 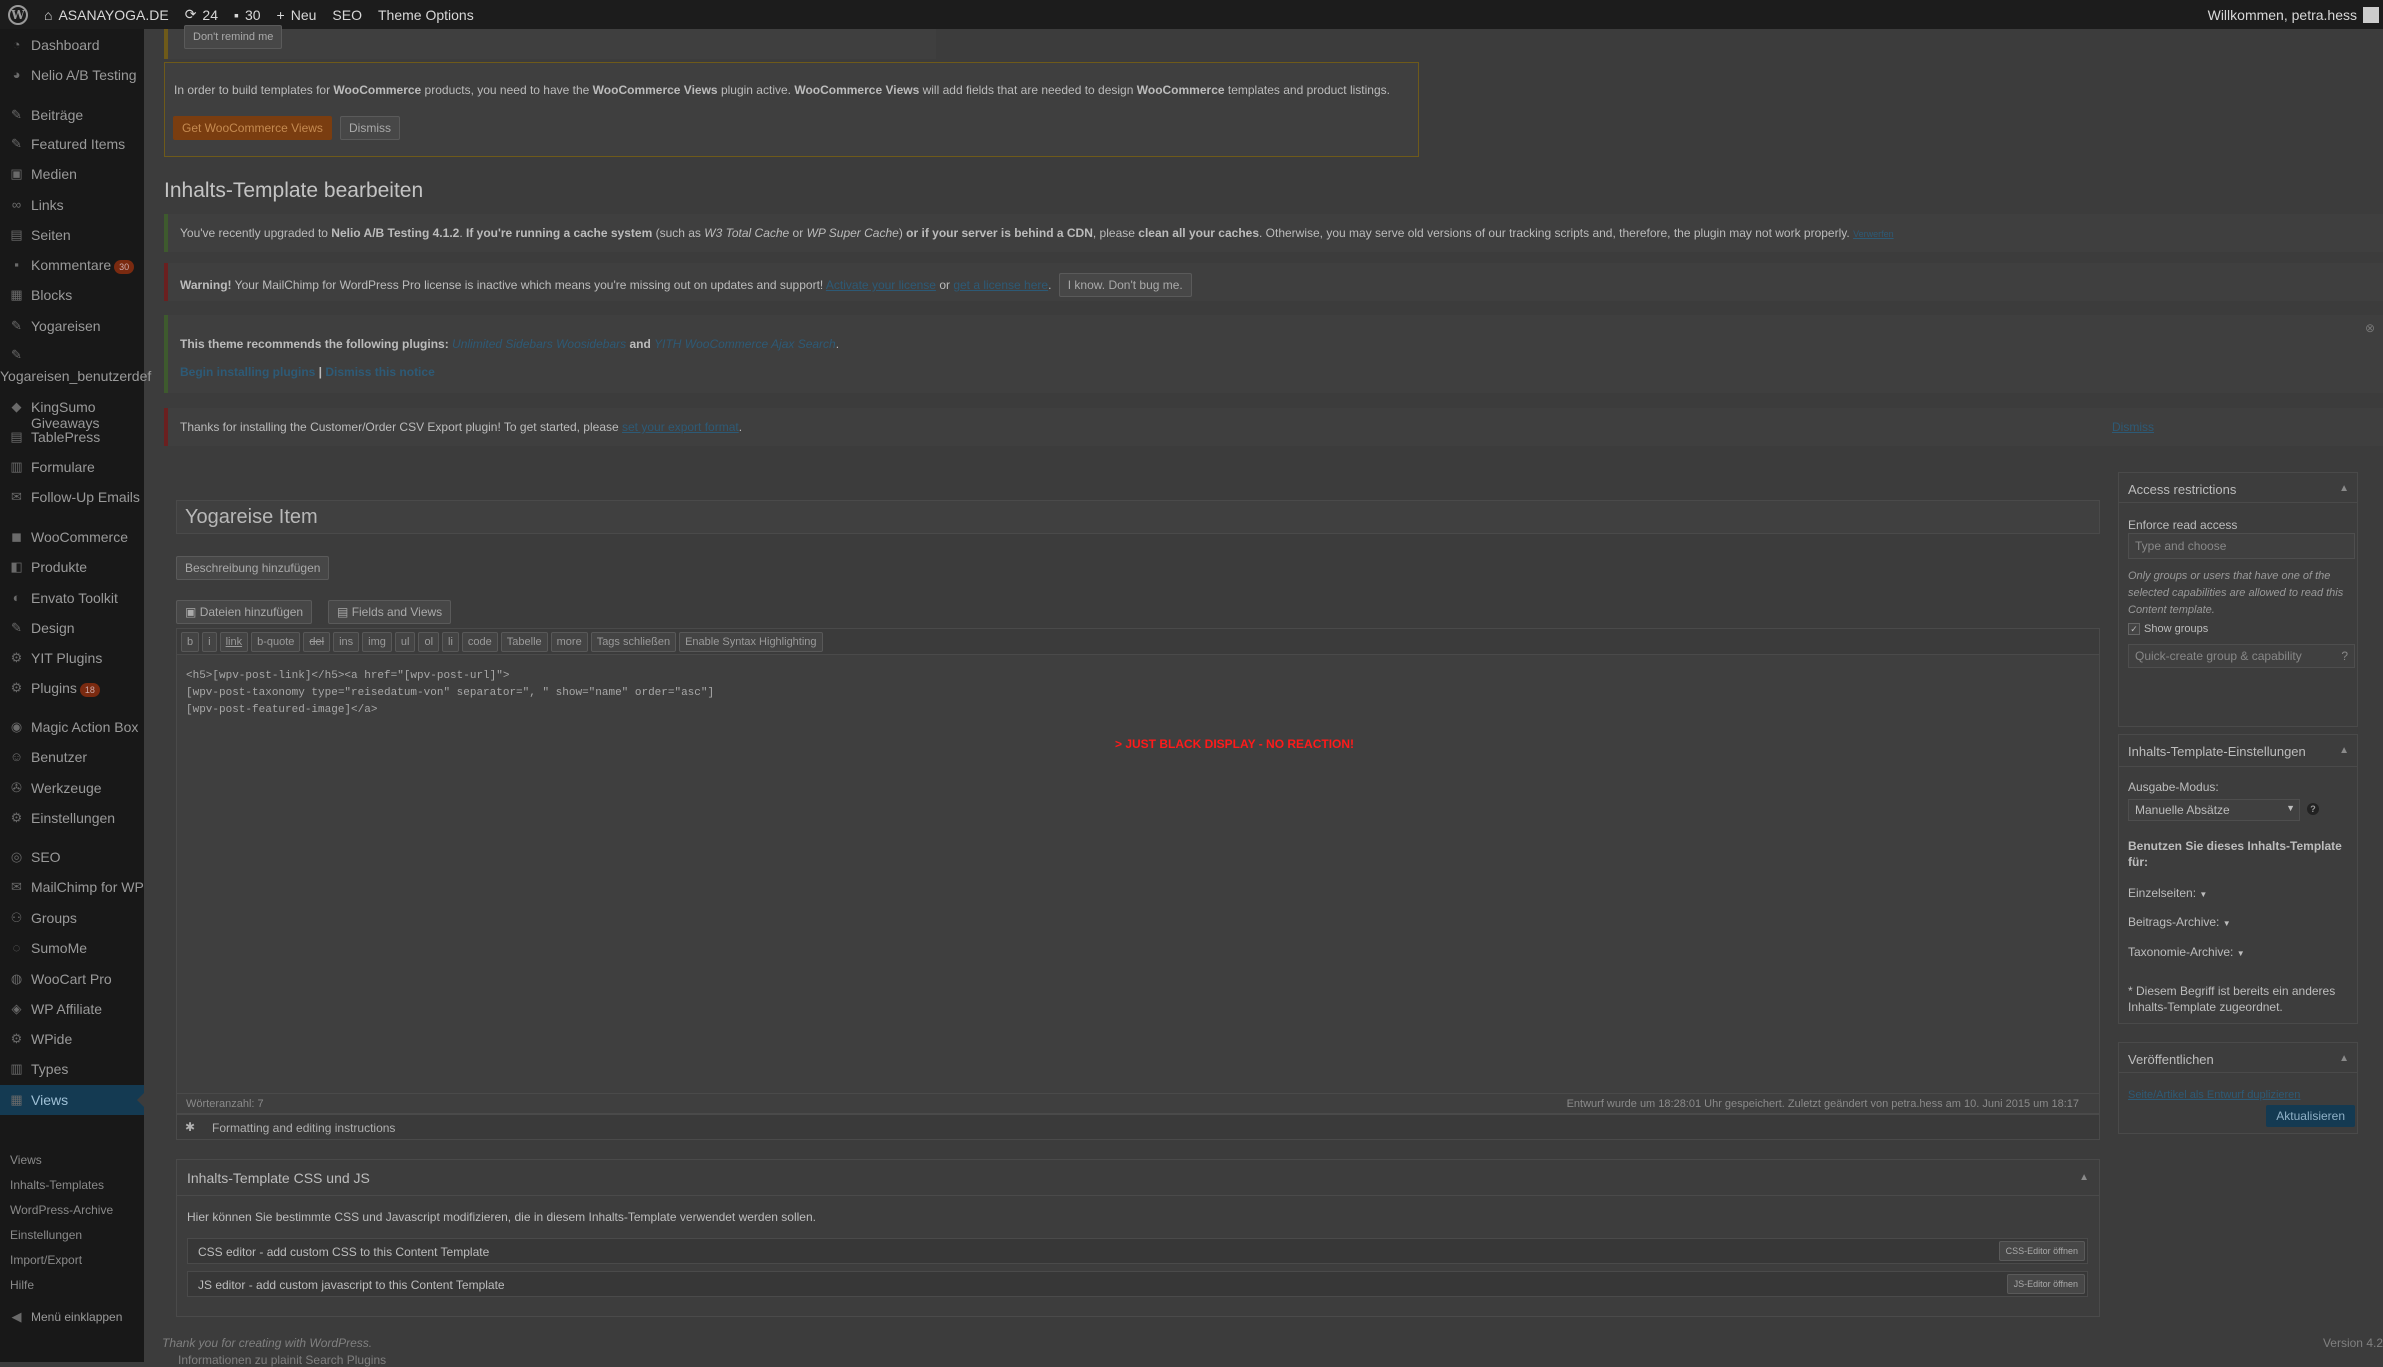 I want to click on theme-options-menu: Theme Options, so click(x=426, y=14).